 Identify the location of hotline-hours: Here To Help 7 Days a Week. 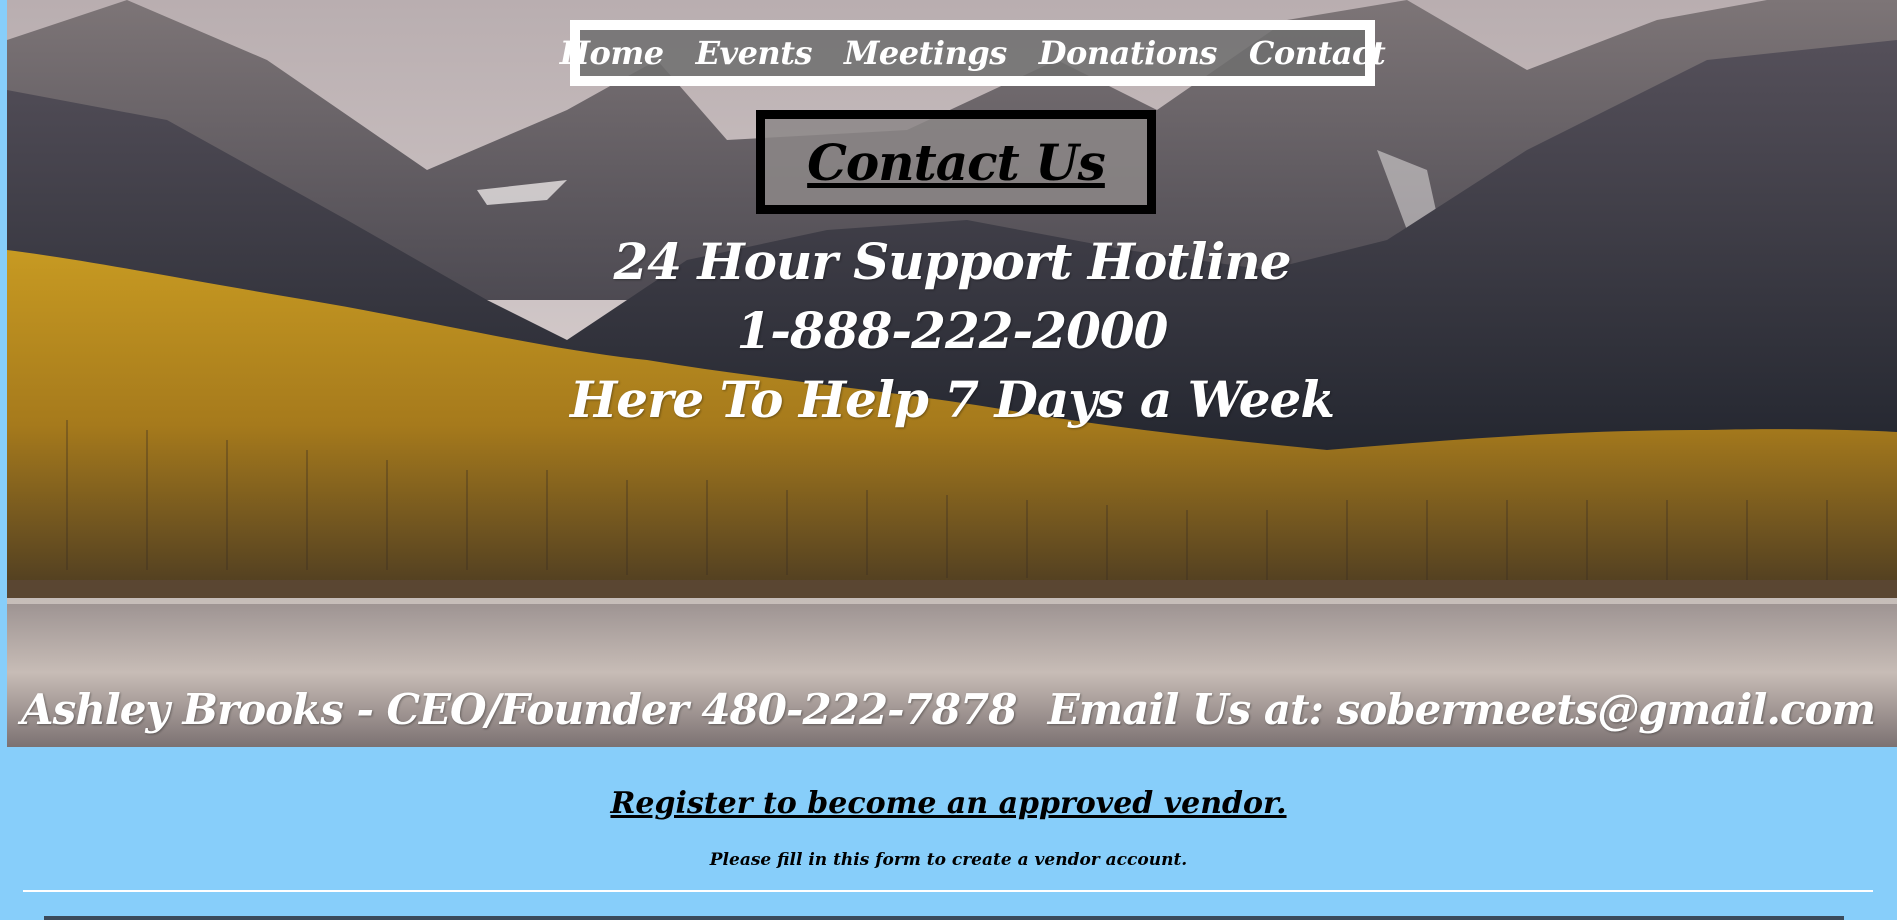
(952, 399).